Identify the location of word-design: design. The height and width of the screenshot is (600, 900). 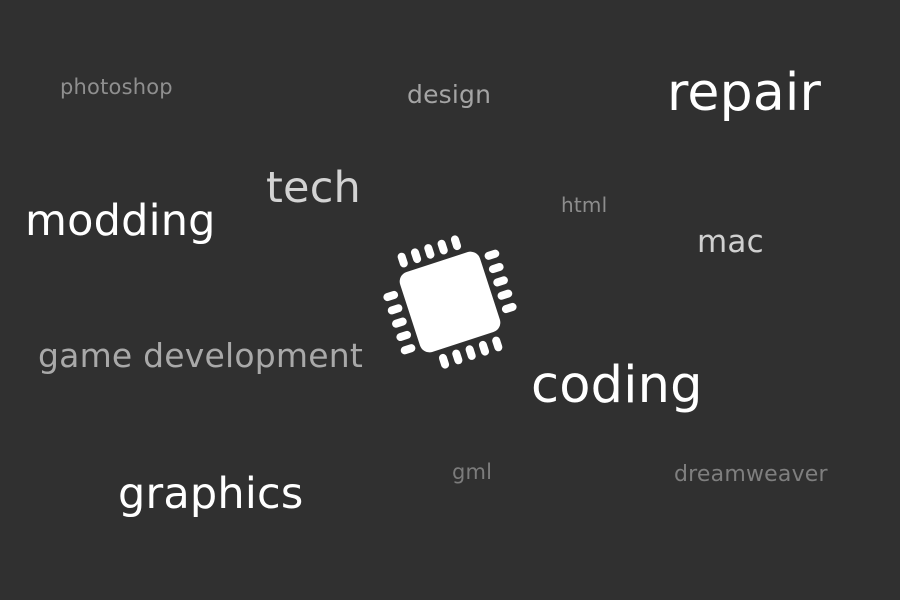
(449, 94).